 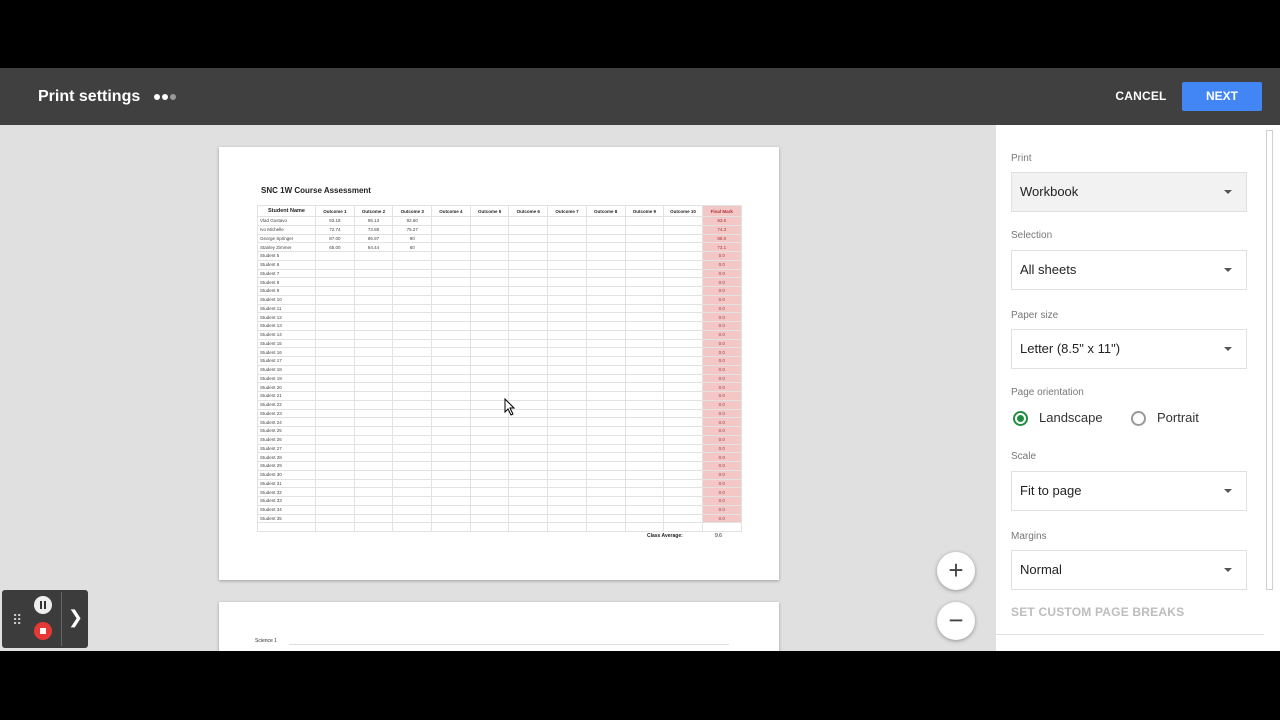 I want to click on portrait-radio, so click(x=1138, y=418).